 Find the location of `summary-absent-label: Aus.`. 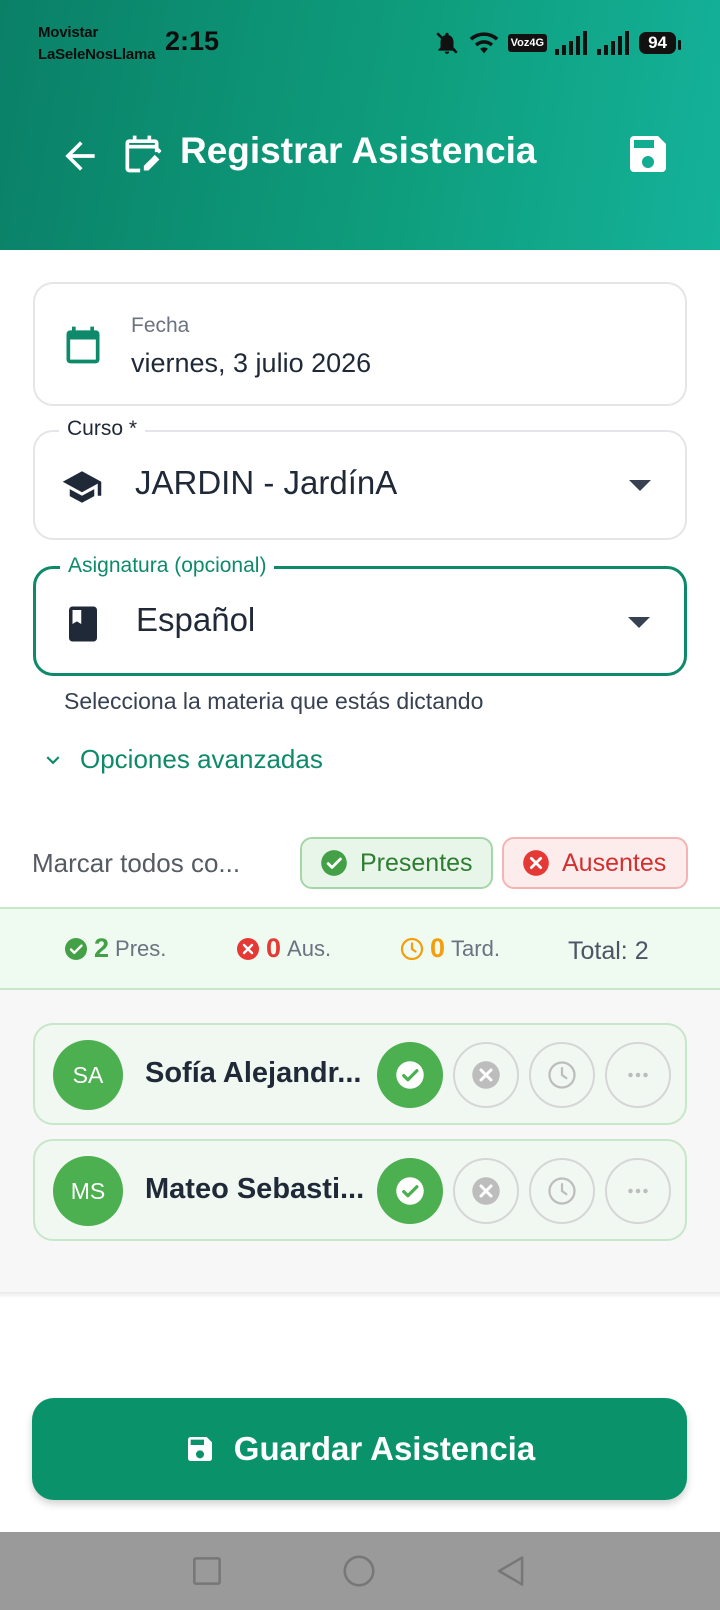

summary-absent-label: Aus. is located at coordinates (309, 948).